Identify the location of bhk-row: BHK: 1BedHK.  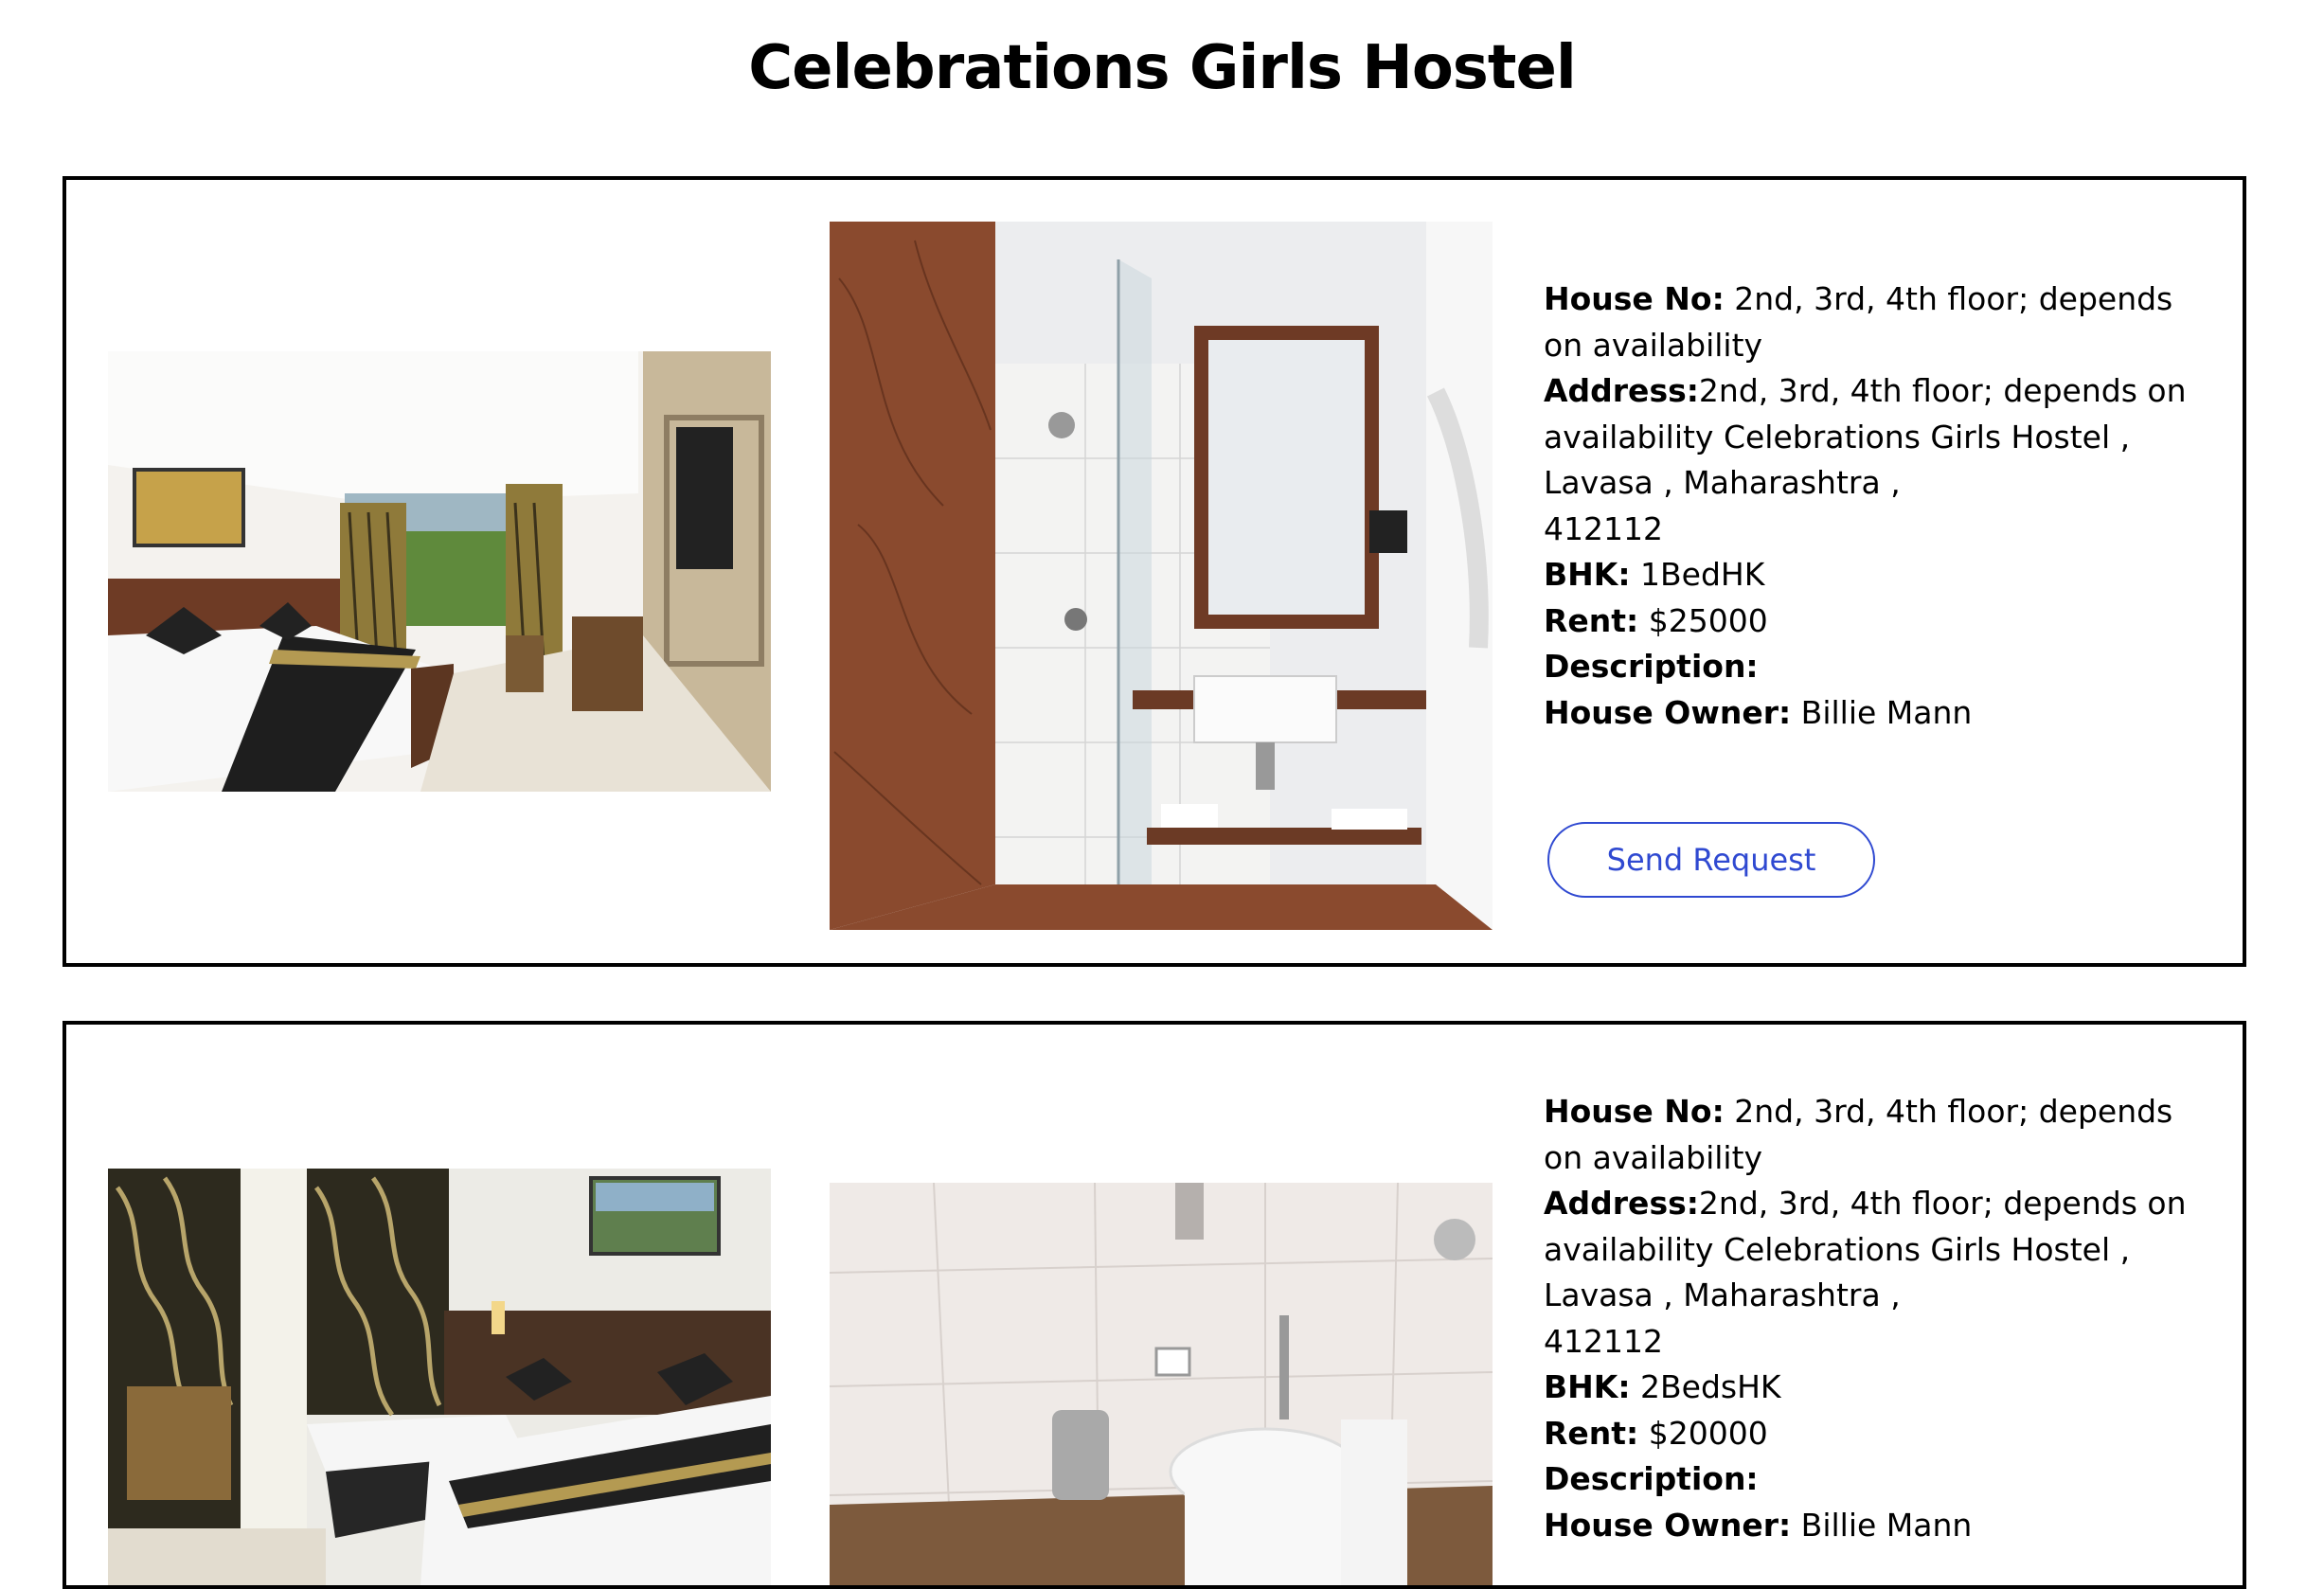
(1876, 575).